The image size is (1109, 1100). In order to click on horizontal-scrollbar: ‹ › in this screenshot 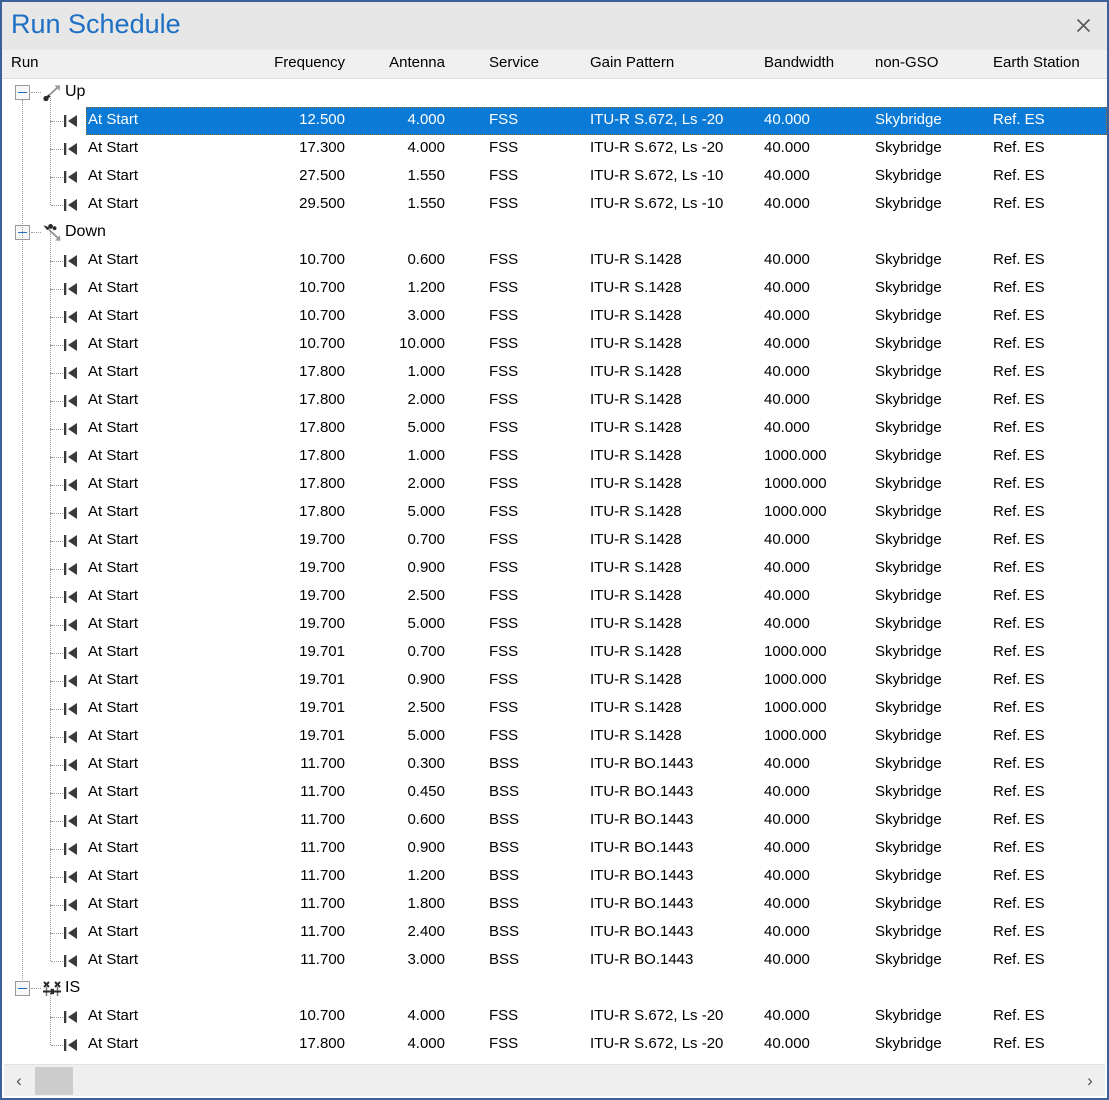, I will do `click(554, 1080)`.